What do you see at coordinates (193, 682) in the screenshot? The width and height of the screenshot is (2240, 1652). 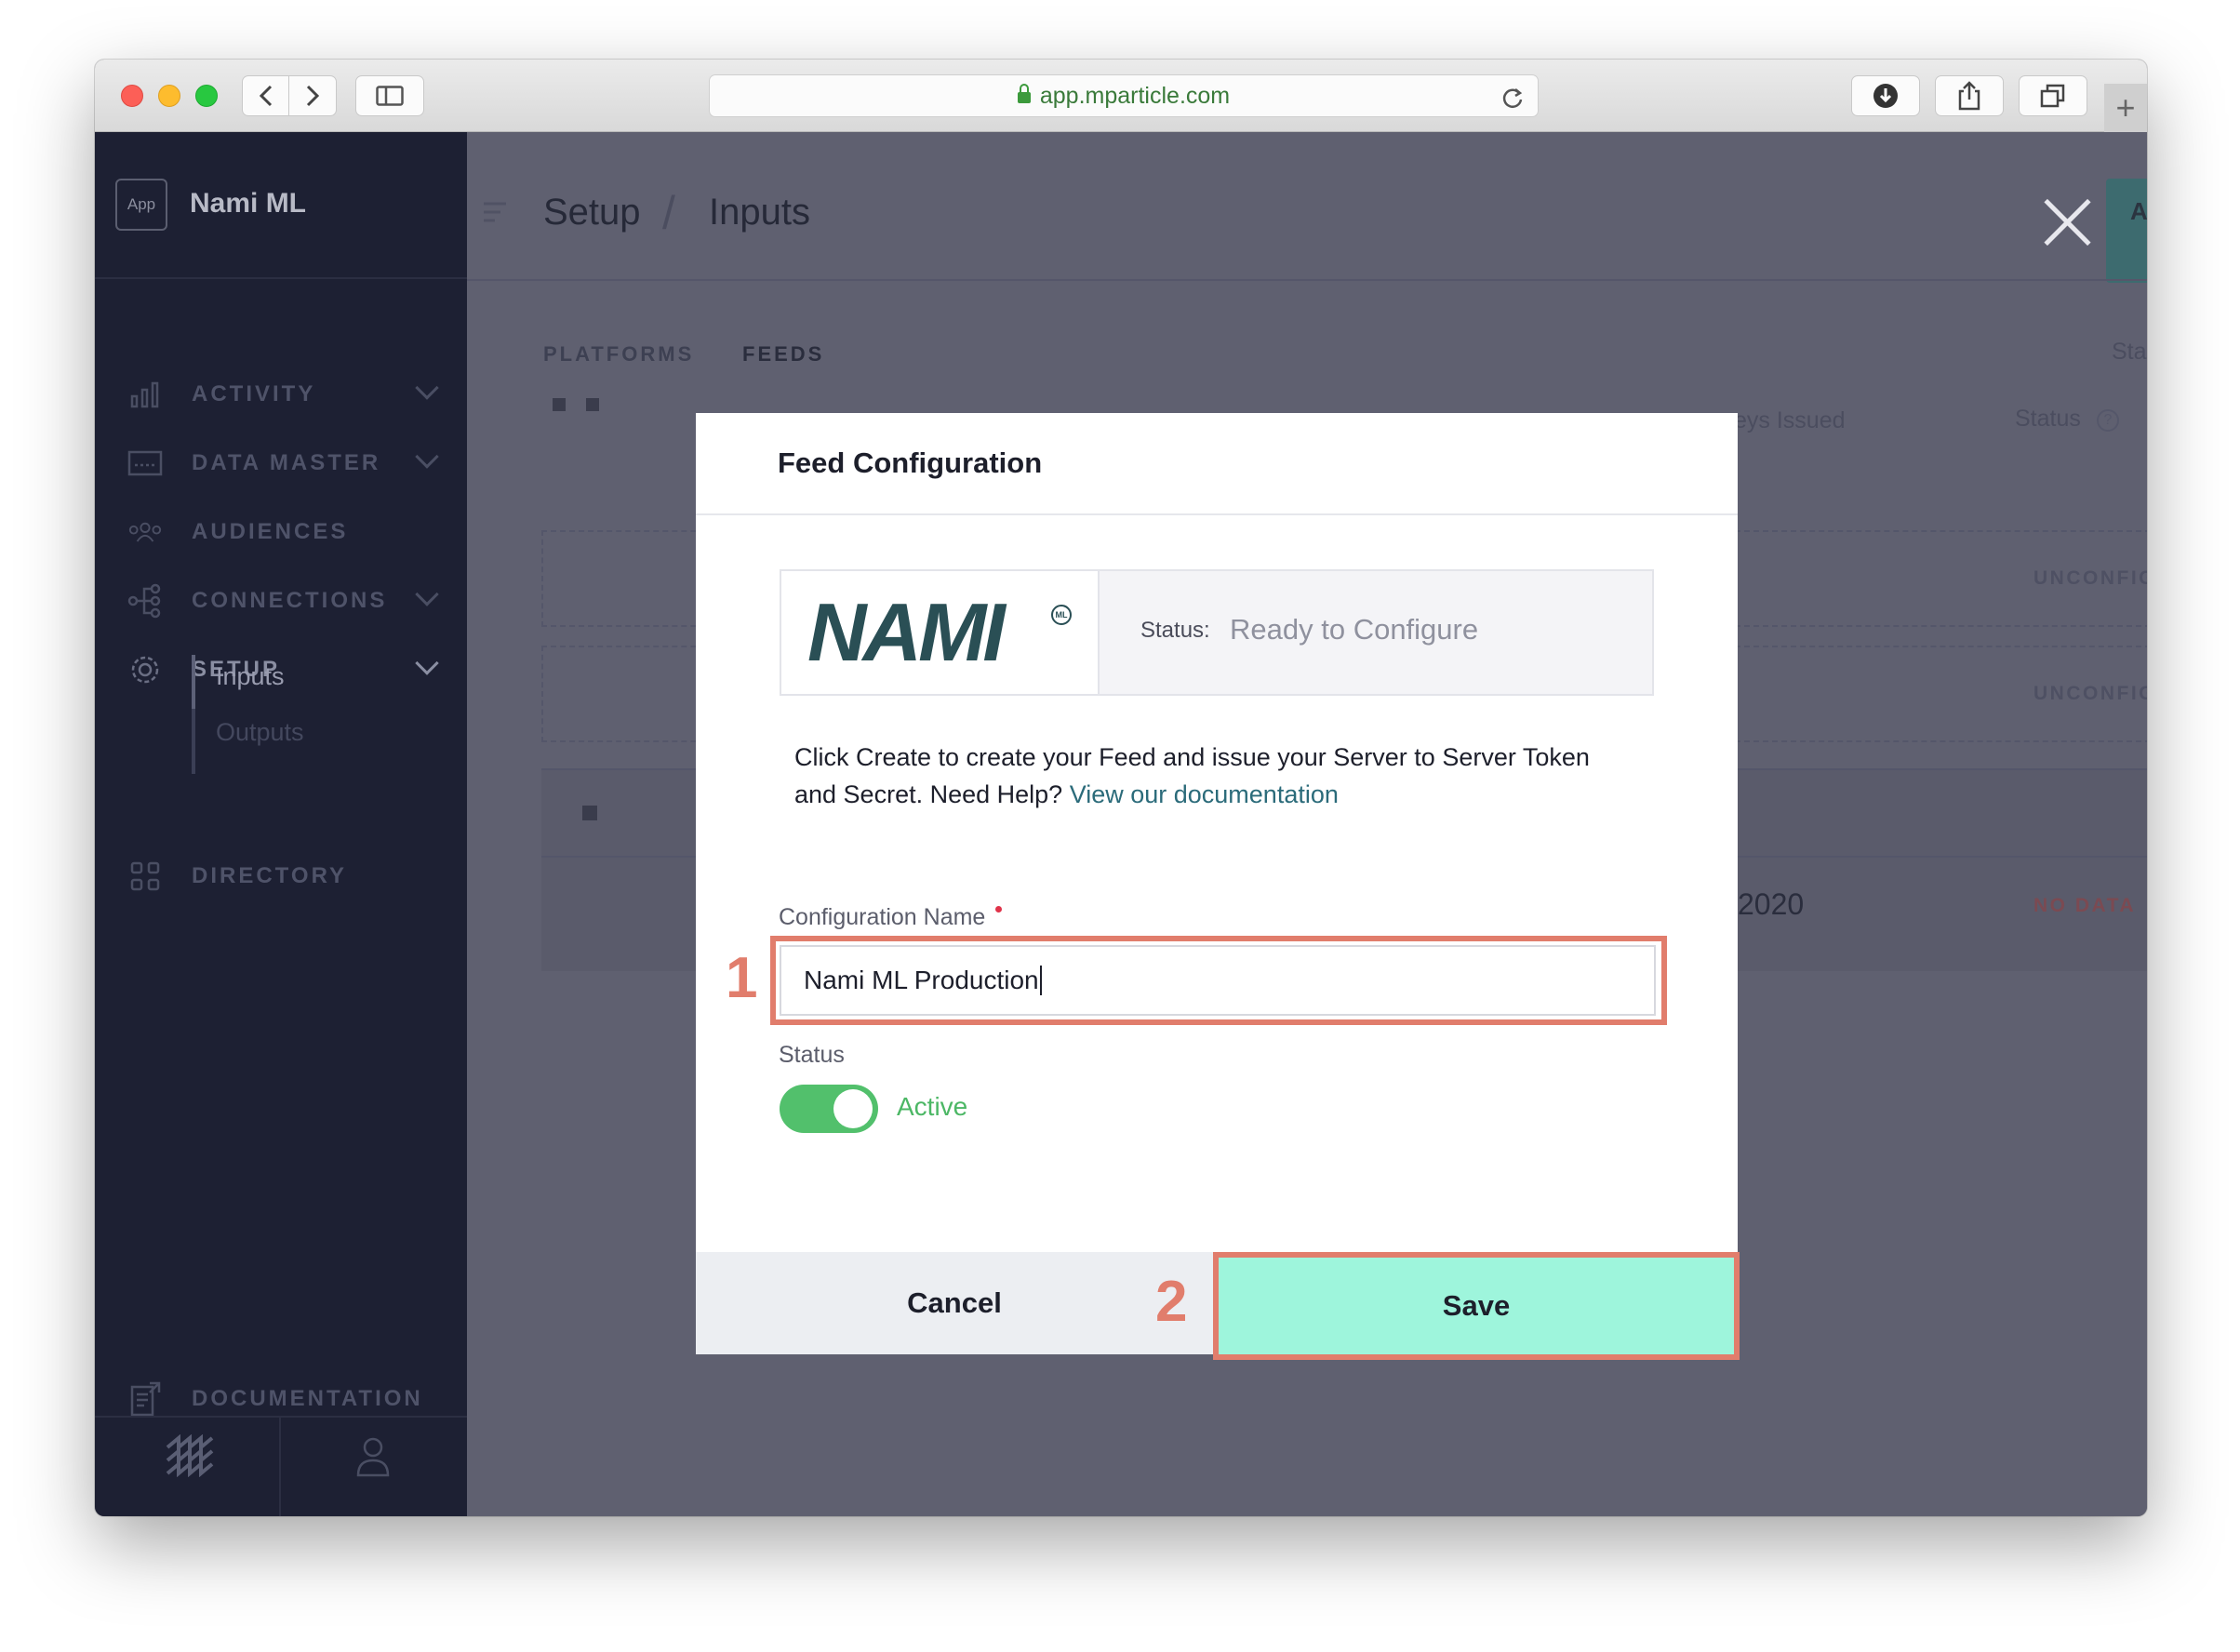 I see `submenu-active-indicator` at bounding box center [193, 682].